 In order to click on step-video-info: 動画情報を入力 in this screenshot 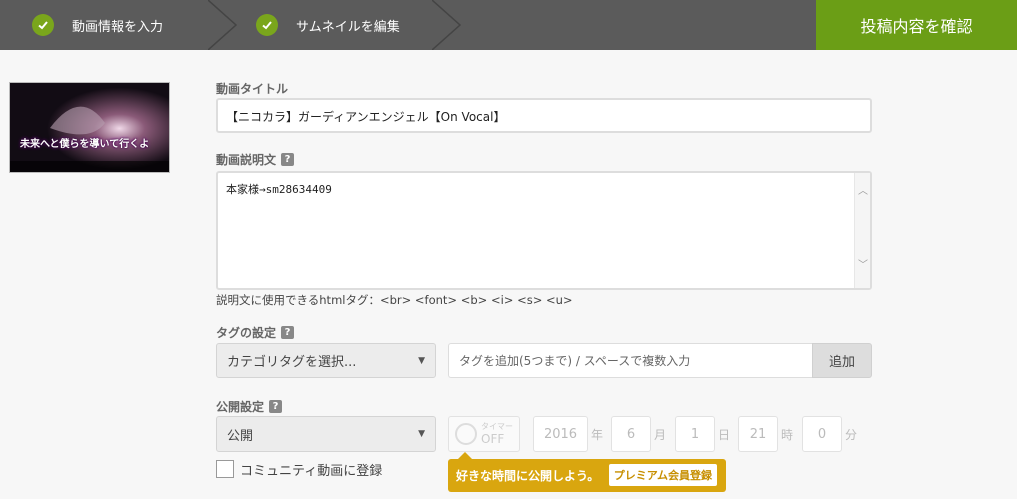, I will do `click(97, 25)`.